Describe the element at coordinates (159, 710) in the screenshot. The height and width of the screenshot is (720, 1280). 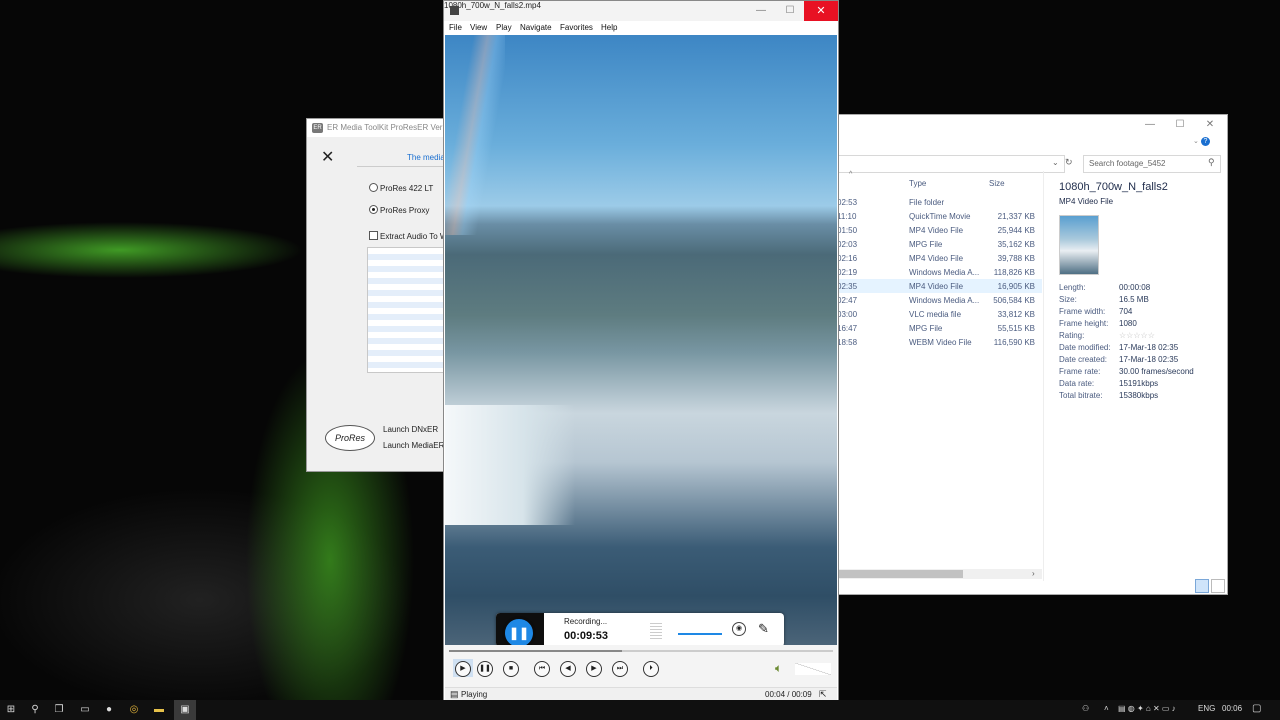
I see `folder-icon: ▬` at that location.